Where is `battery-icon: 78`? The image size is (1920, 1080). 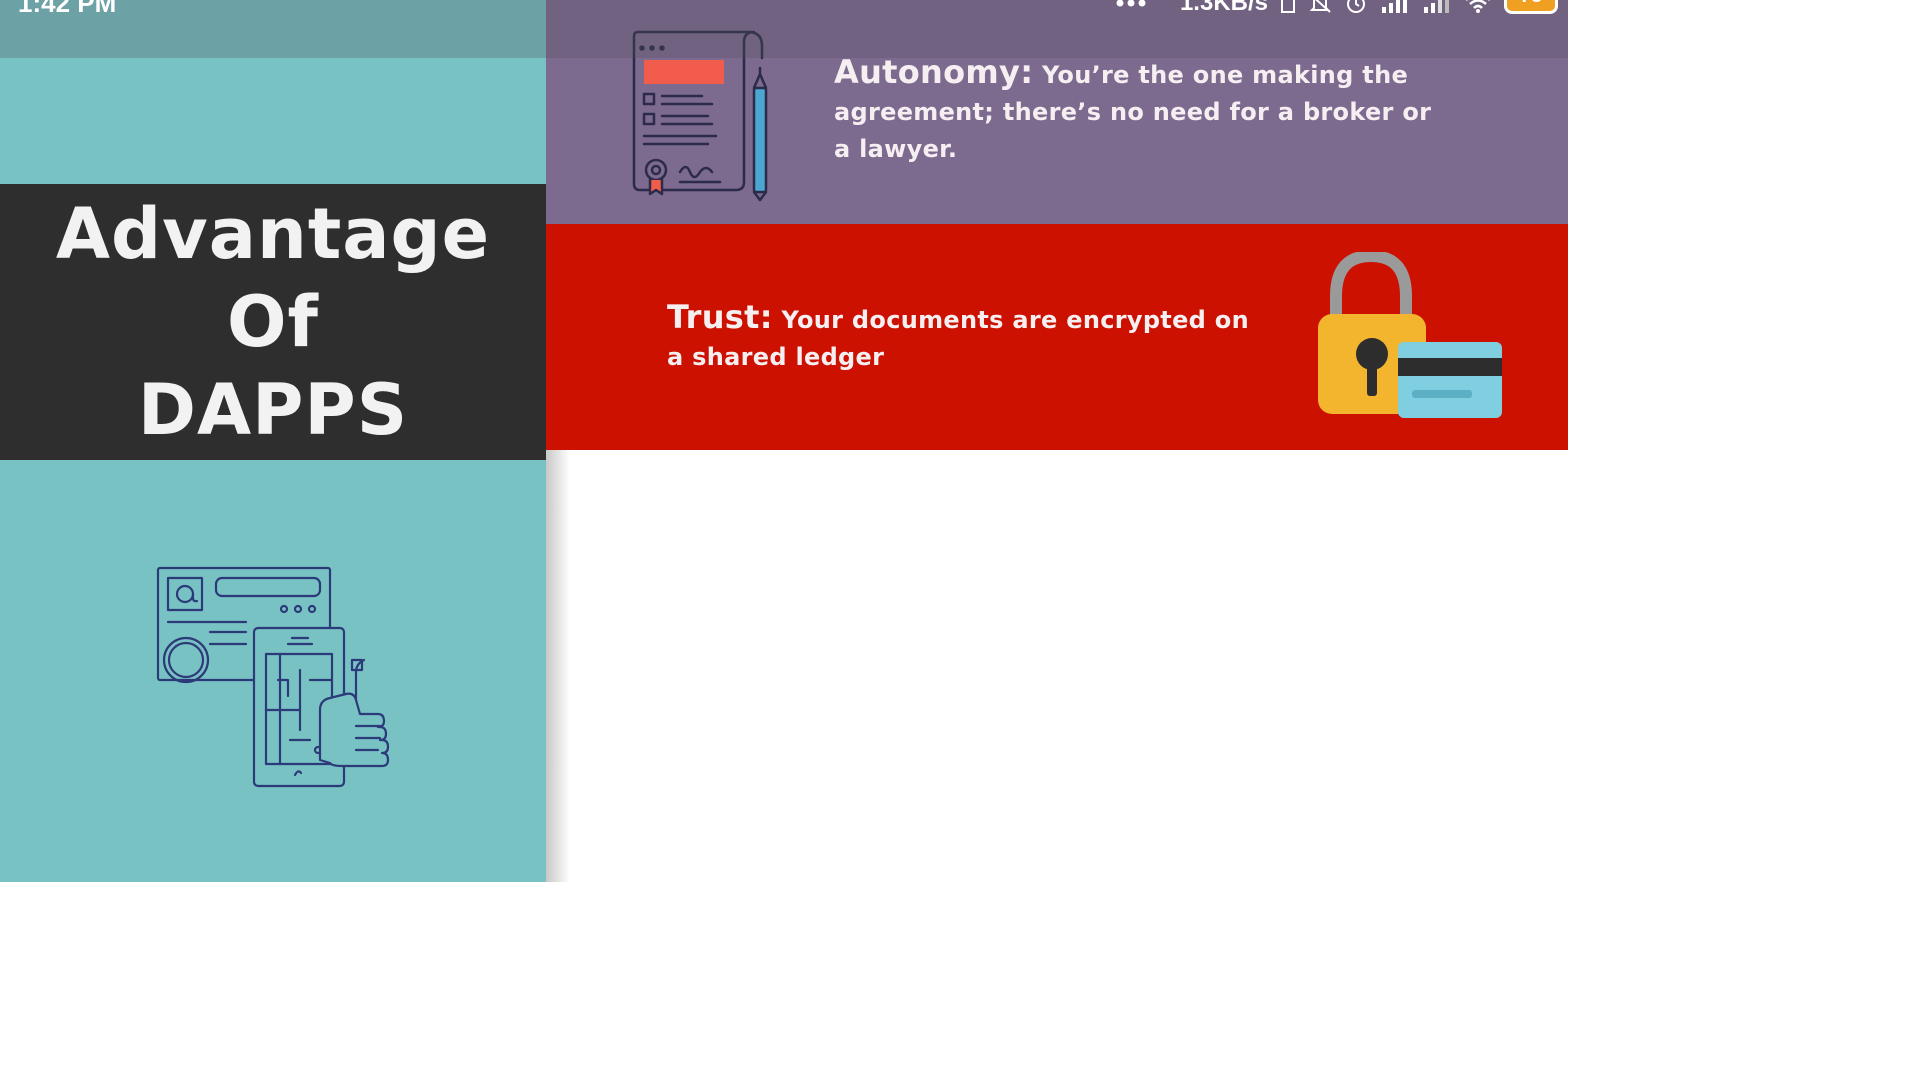
battery-icon: 78 is located at coordinates (1531, 7).